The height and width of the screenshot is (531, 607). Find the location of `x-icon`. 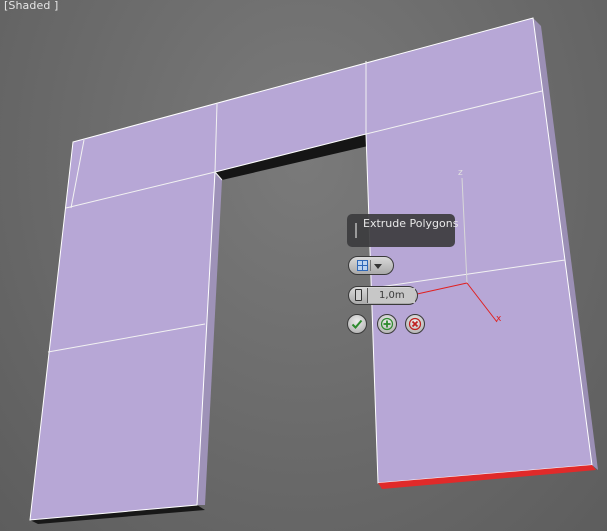

x-icon is located at coordinates (415, 324).